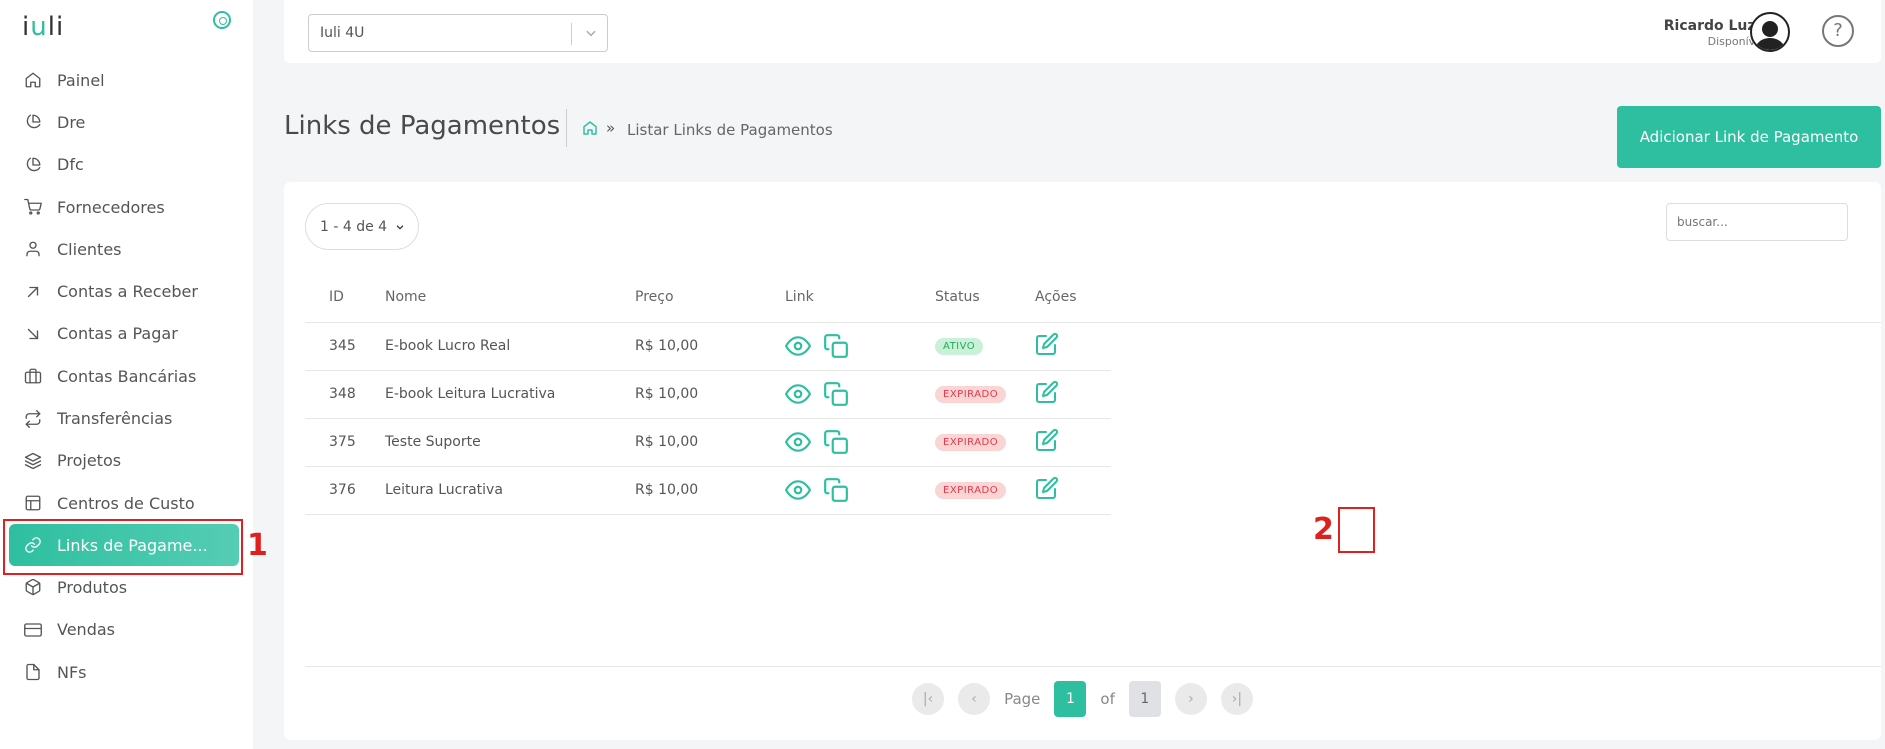 Image resolution: width=1885 pixels, height=749 pixels. I want to click on breadcrumb: Listar Links de Pagamentos, so click(730, 130).